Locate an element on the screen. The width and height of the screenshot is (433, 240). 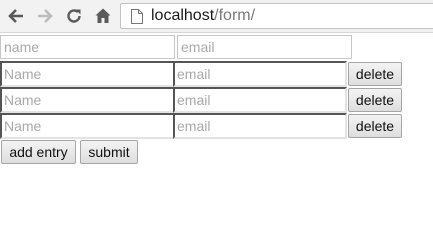
browser-toolbar: localhost/form/ is located at coordinates (216, 16).